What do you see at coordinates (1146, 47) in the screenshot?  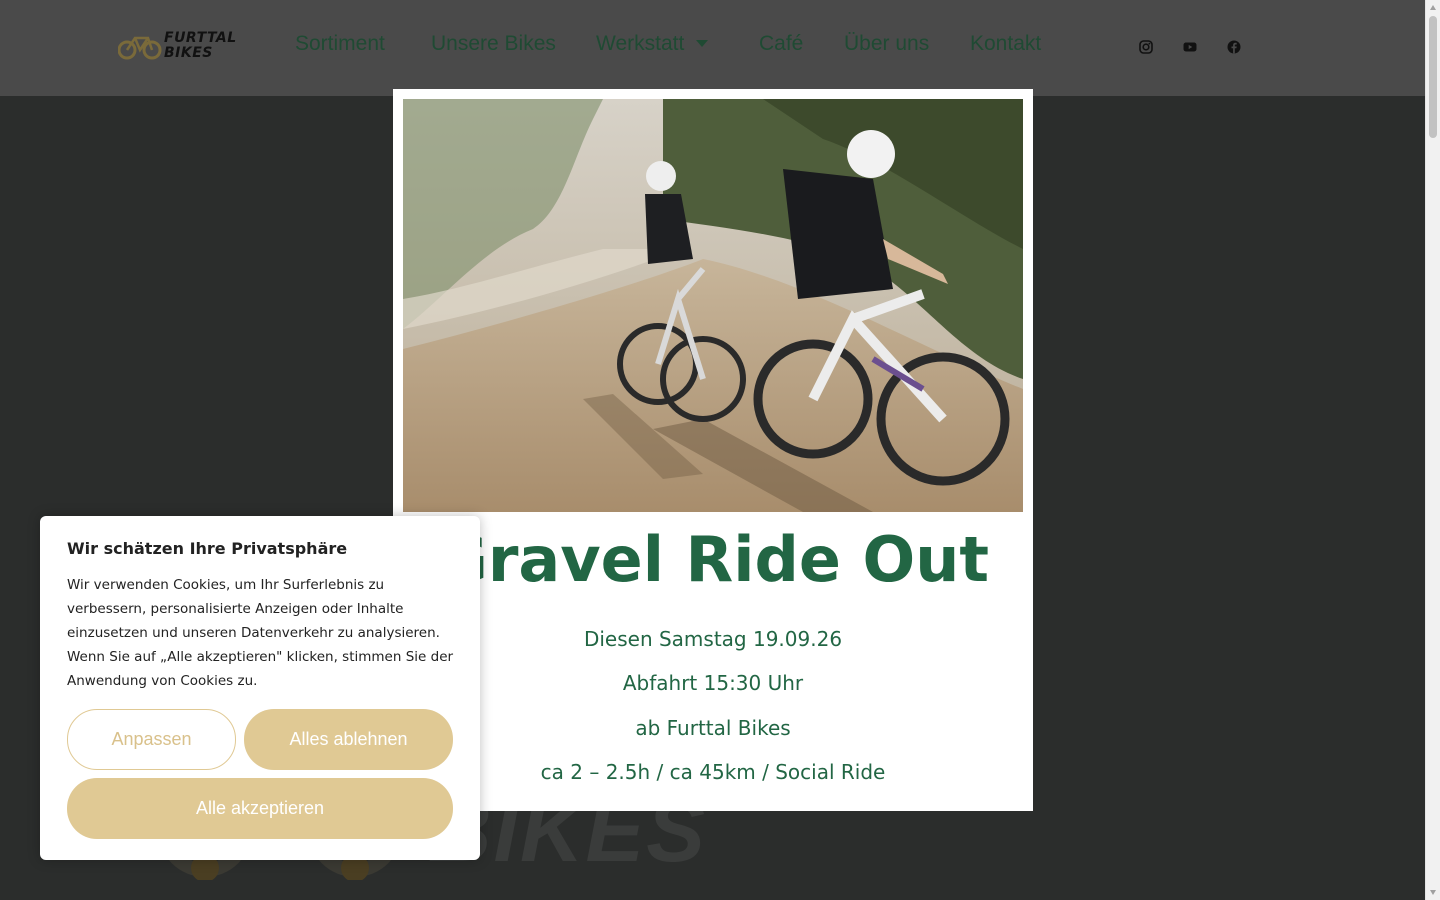 I see `instagram-icon` at bounding box center [1146, 47].